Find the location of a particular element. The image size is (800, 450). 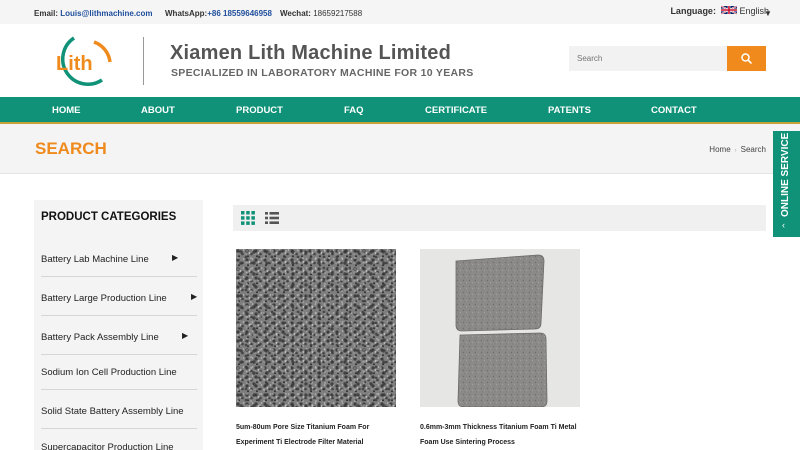

category-item: Sodium Ion Cell Production Line is located at coordinates (119, 371).